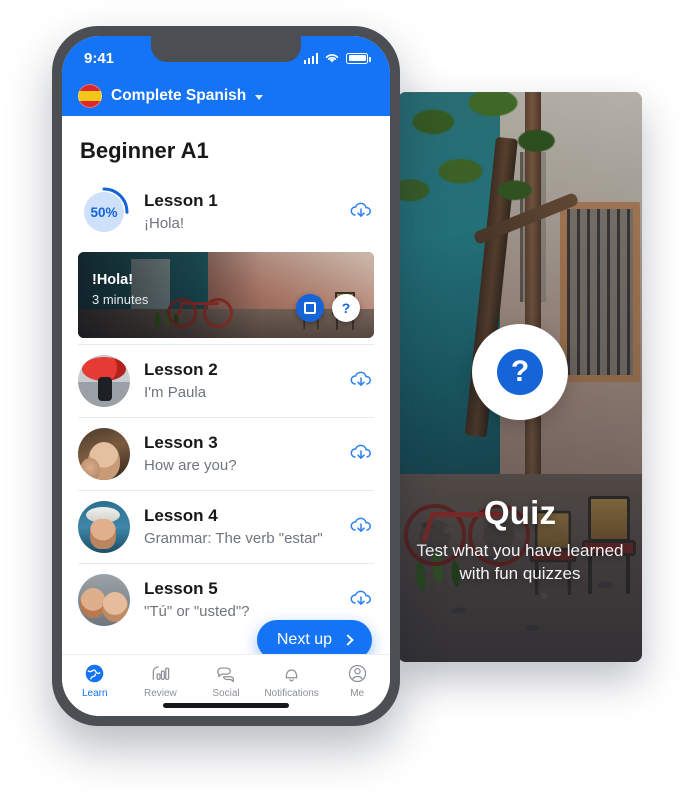 Image resolution: width=682 pixels, height=800 pixels. What do you see at coordinates (226, 673) in the screenshot?
I see `chat-bubbles-icon` at bounding box center [226, 673].